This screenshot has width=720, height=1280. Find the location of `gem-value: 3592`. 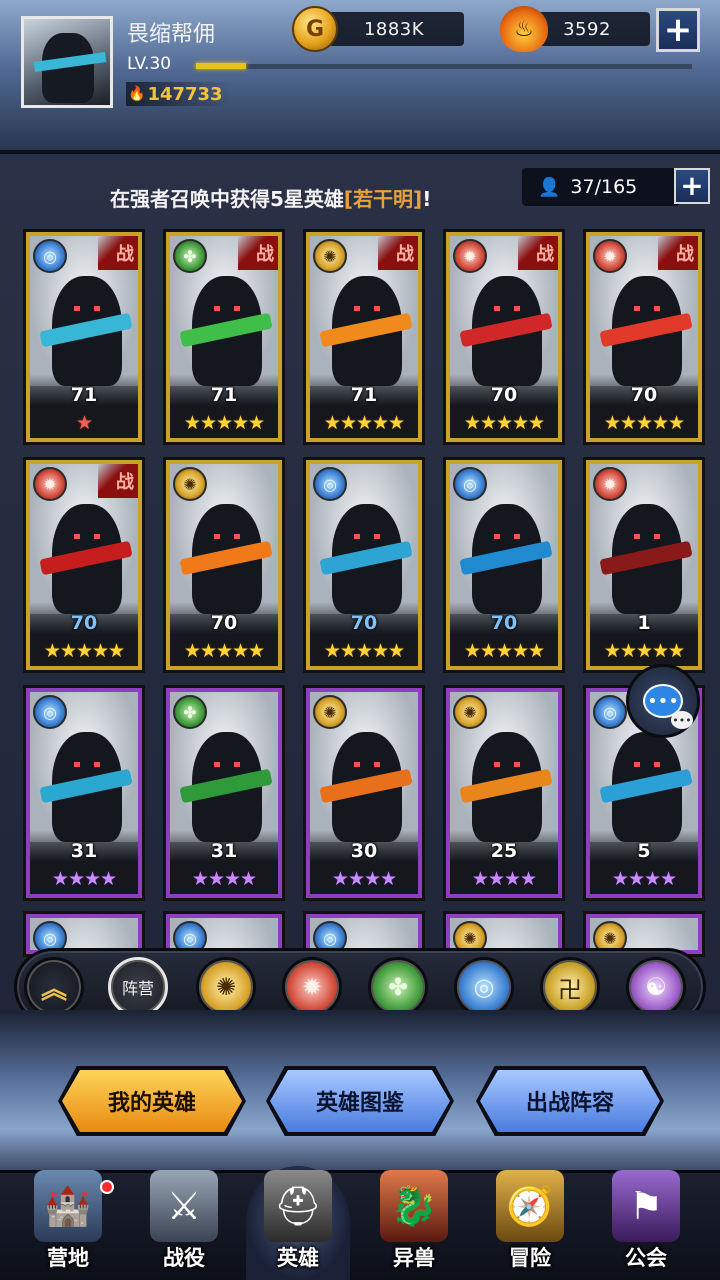

gem-value: 3592 is located at coordinates (587, 29).